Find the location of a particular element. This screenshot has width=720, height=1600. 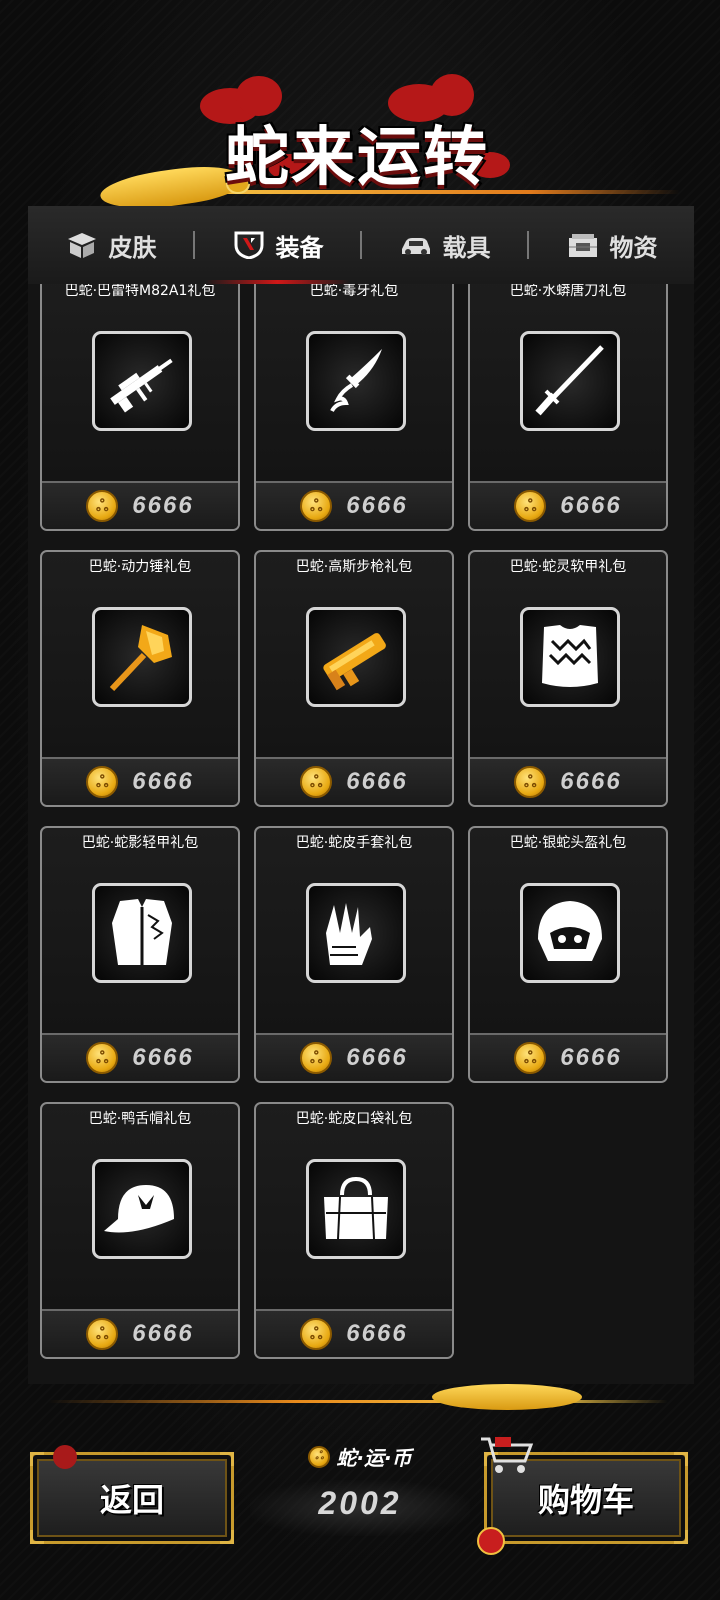

light-armor-icon is located at coordinates (142, 932).